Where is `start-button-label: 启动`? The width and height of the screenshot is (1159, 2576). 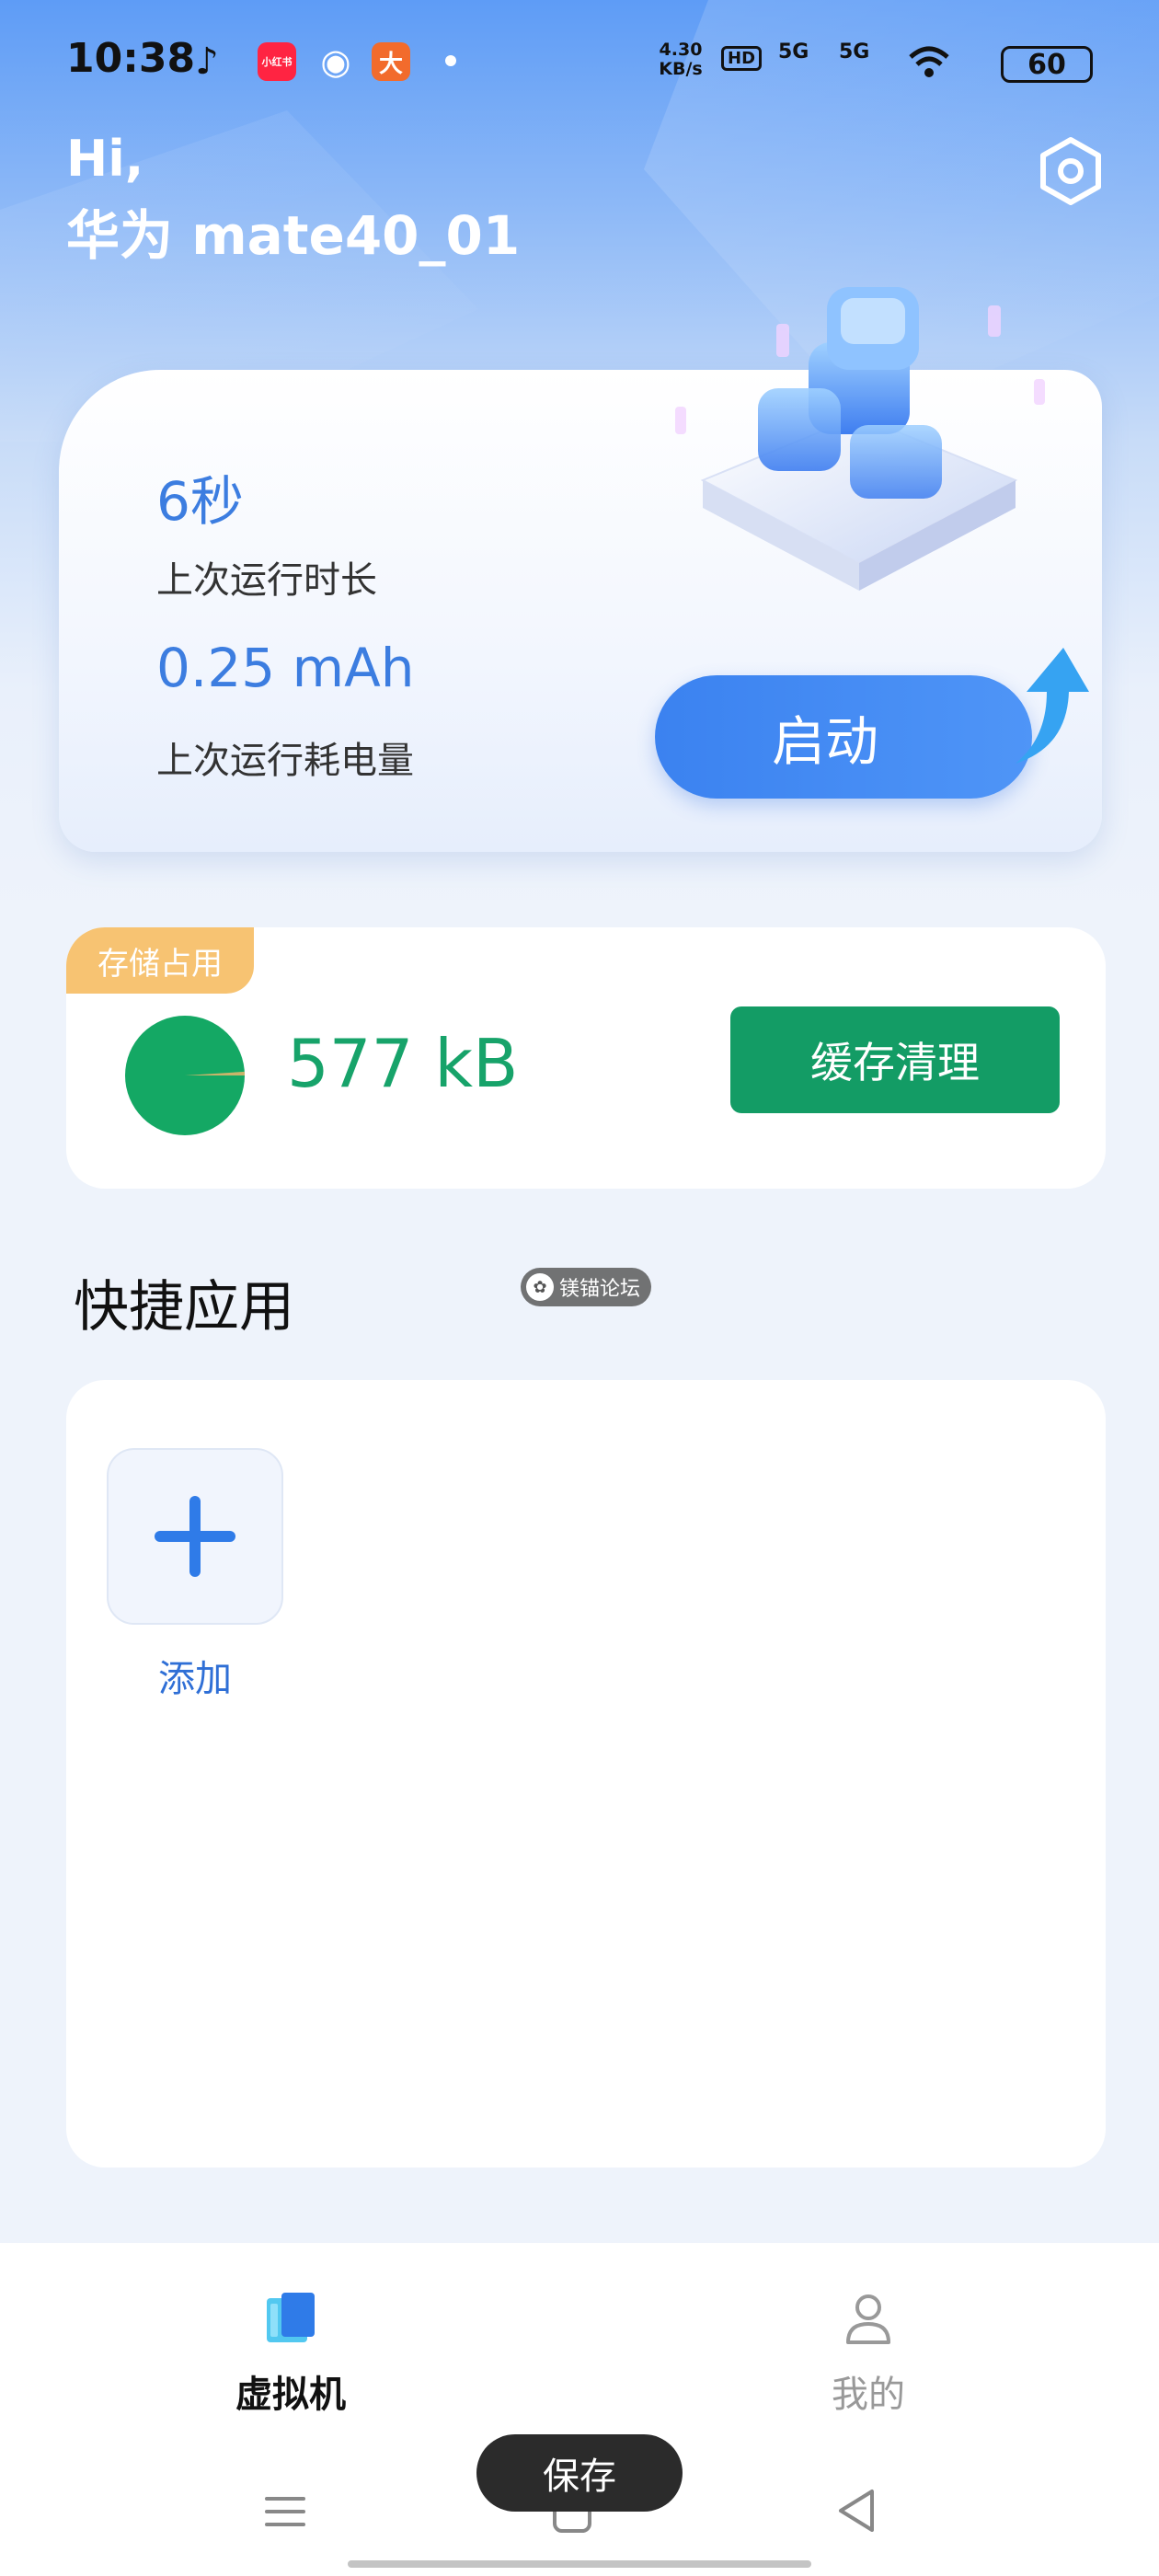 start-button-label: 启动 is located at coordinates (824, 741).